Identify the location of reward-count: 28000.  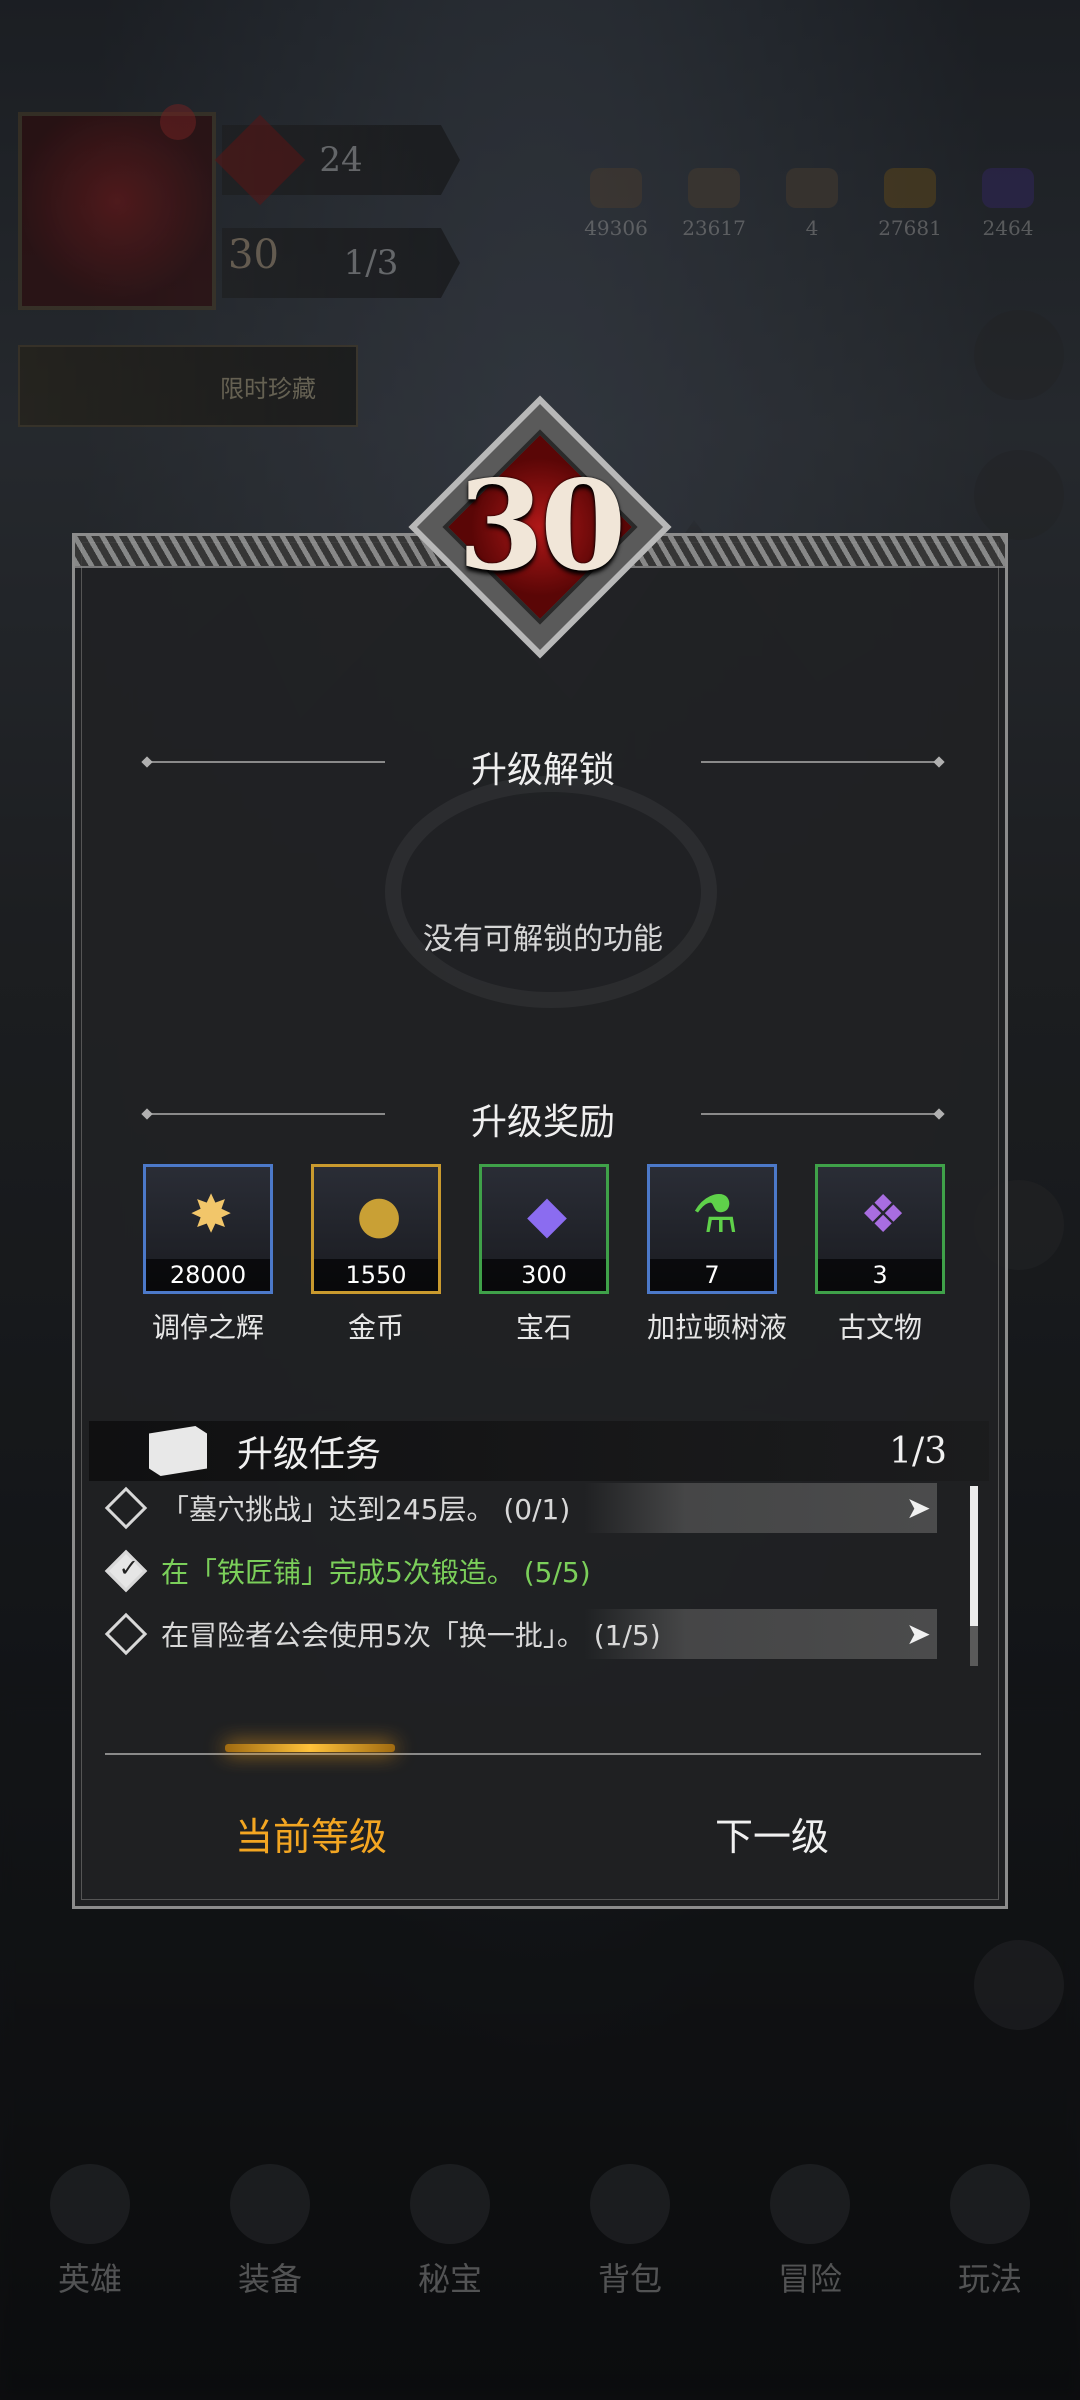
(208, 1275).